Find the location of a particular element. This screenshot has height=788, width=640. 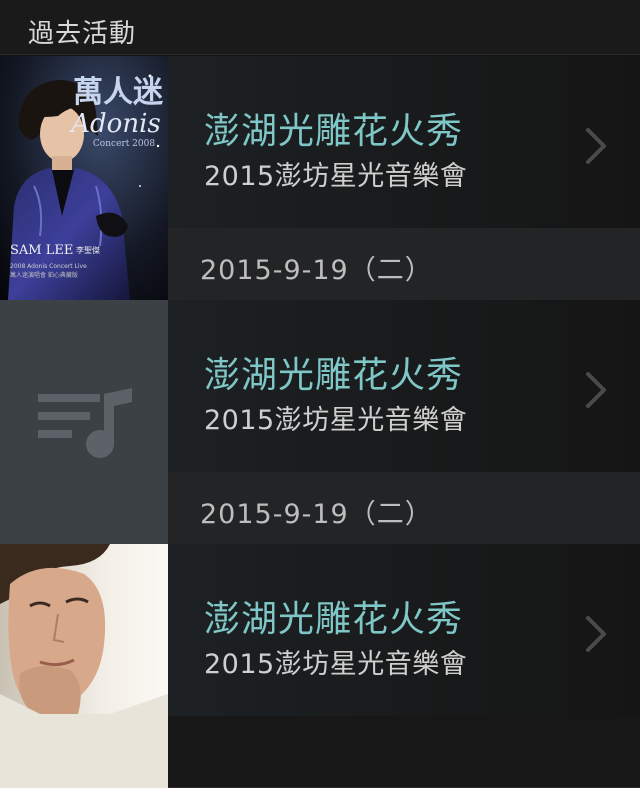

svg-text: 萬人迷 is located at coordinates (118, 92).